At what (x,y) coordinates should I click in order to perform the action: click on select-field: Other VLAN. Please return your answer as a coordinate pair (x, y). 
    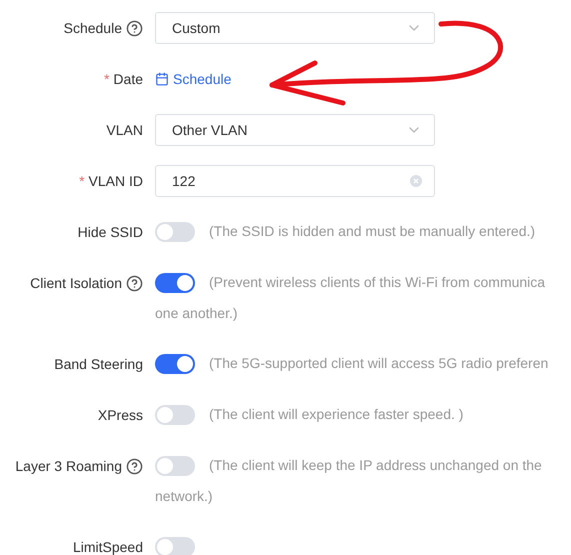
    Looking at the image, I should click on (295, 130).